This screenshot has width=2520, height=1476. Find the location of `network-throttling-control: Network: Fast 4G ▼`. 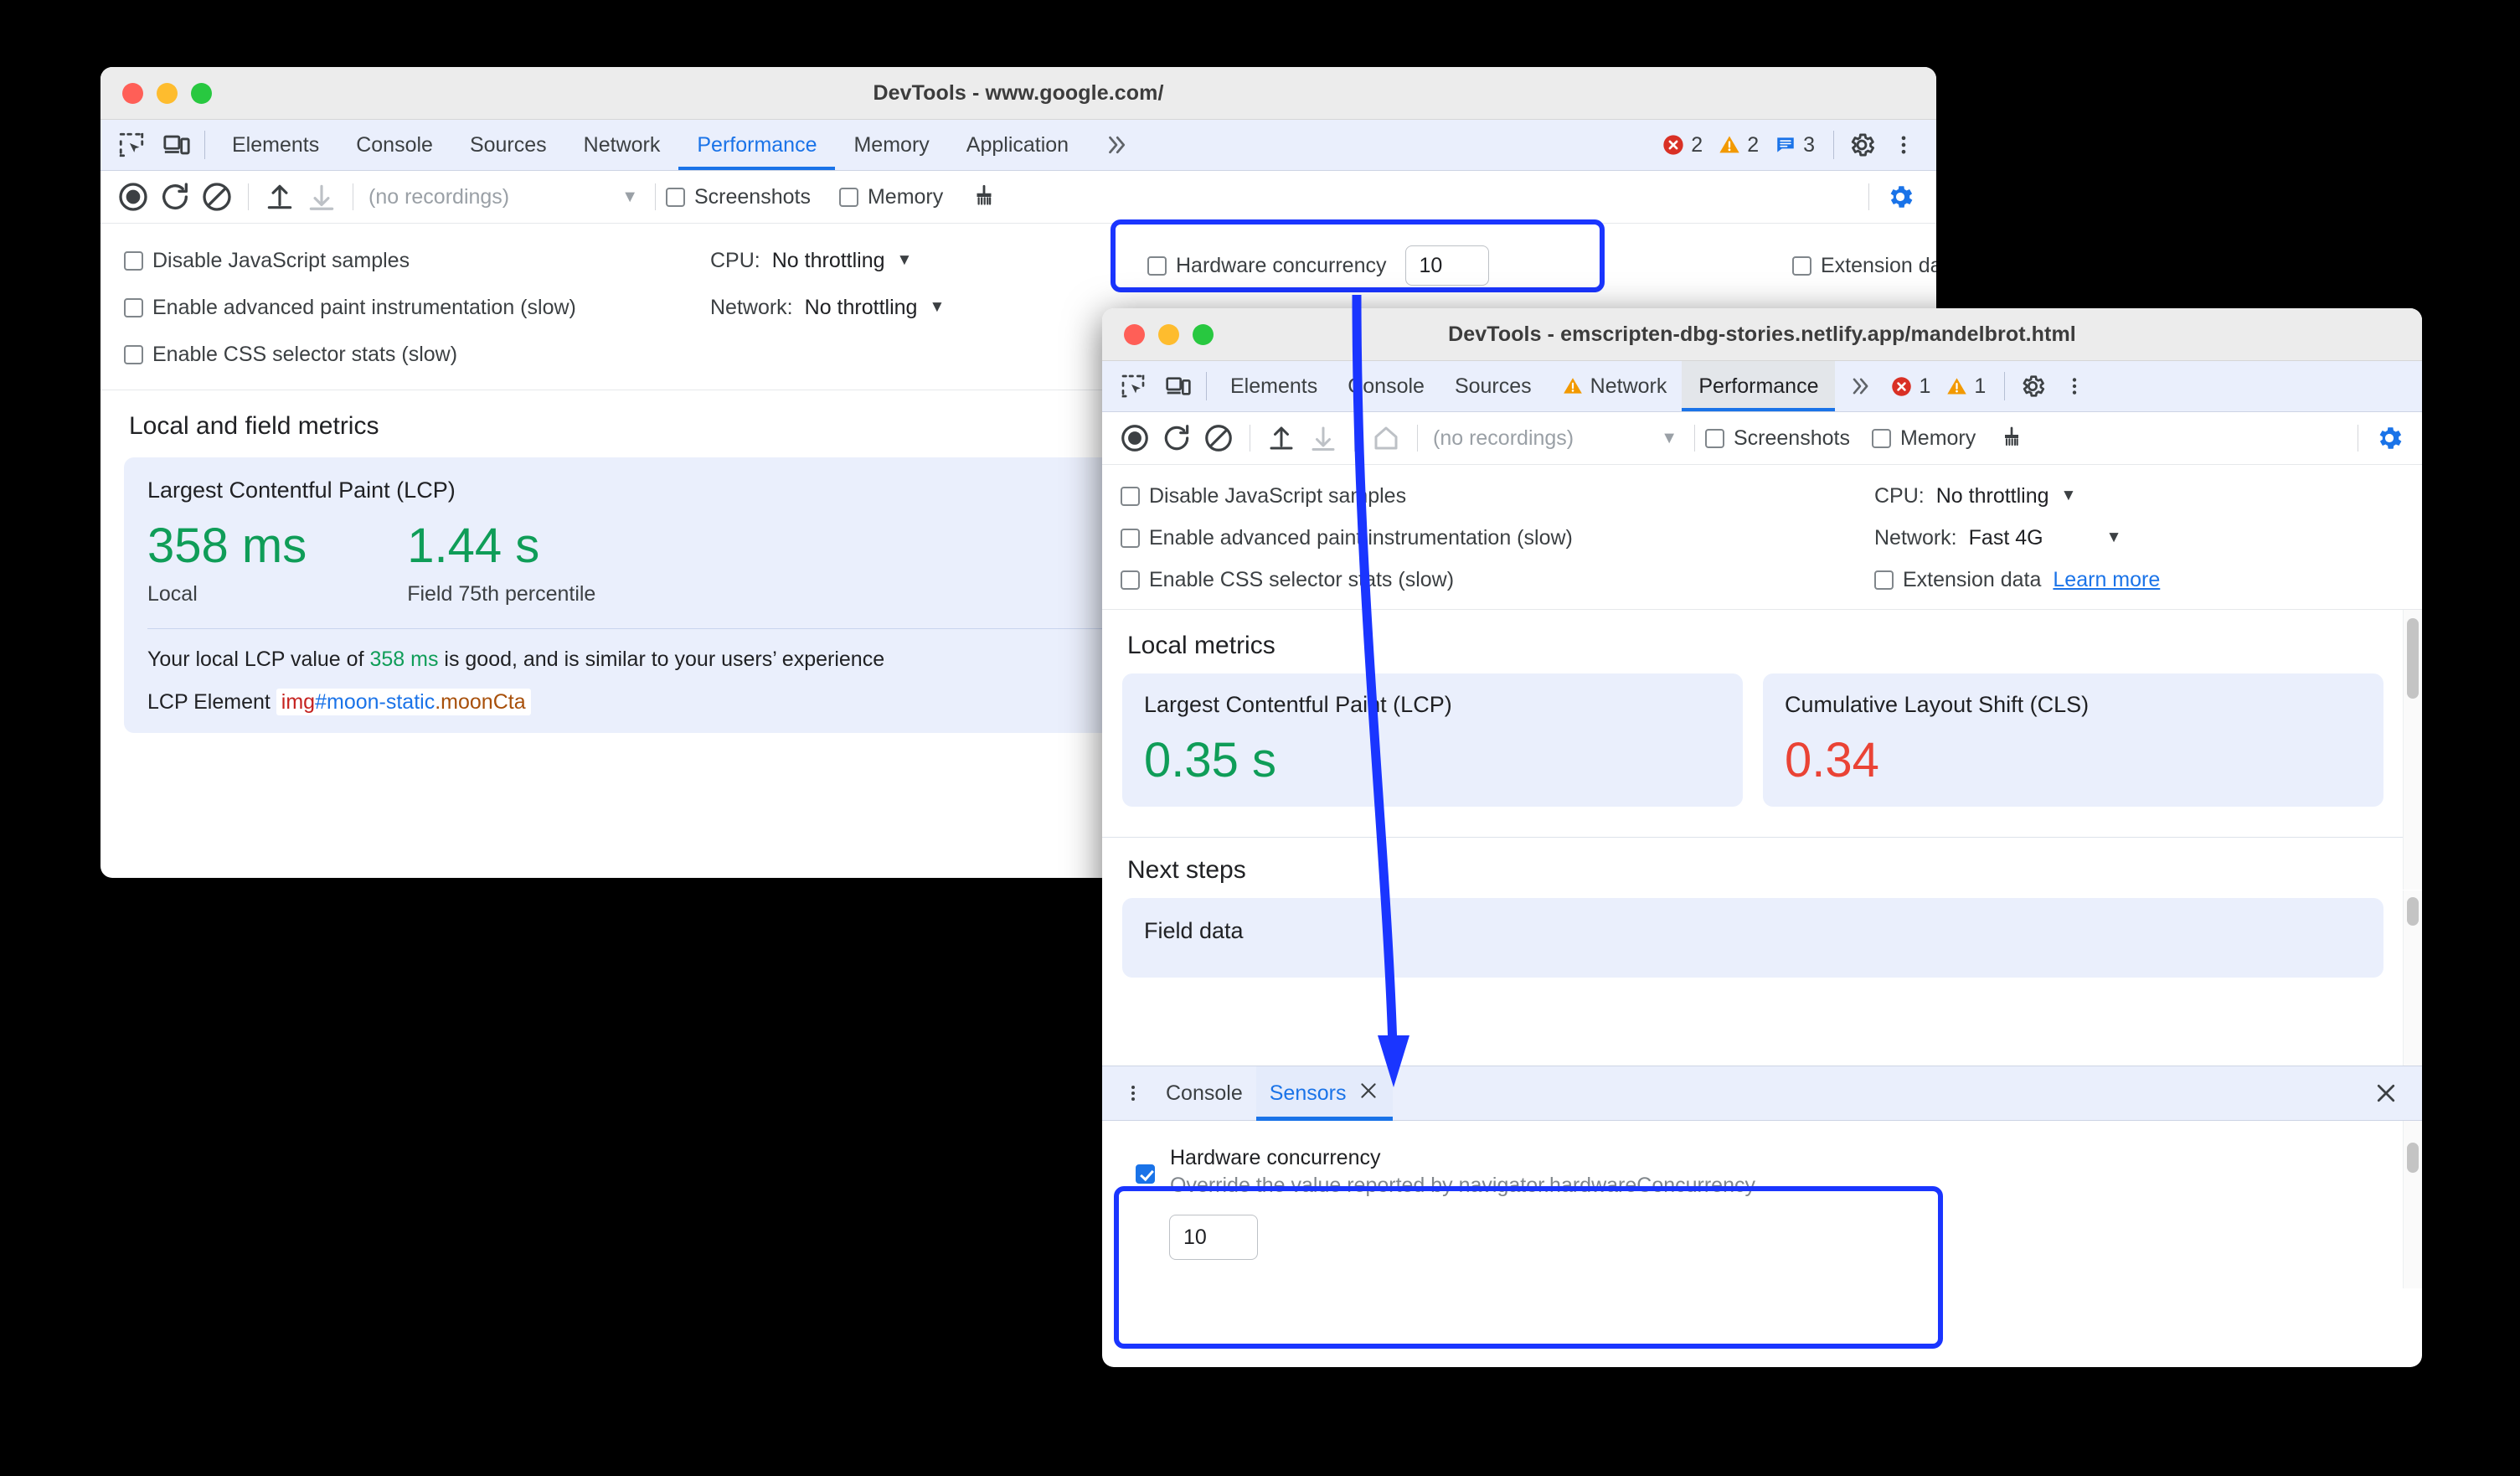

network-throttling-control: Network: Fast 4G ▼ is located at coordinates (1997, 538).